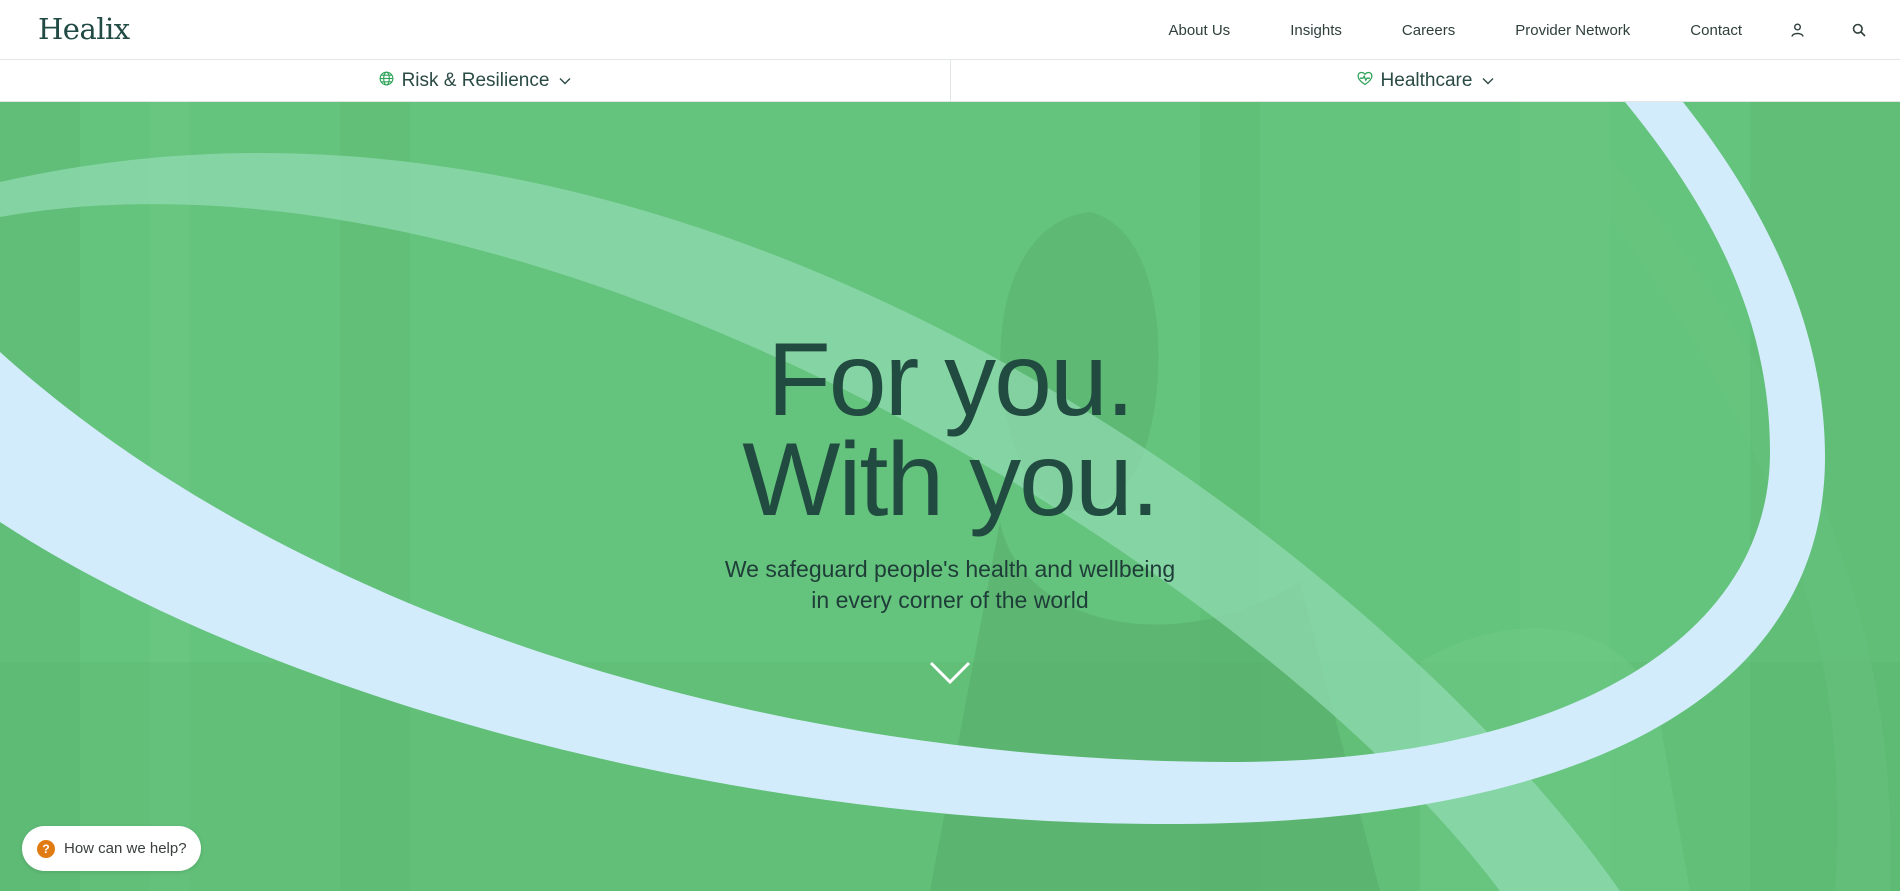  What do you see at coordinates (950, 380) in the screenshot?
I see `headline-line-1: For you.` at bounding box center [950, 380].